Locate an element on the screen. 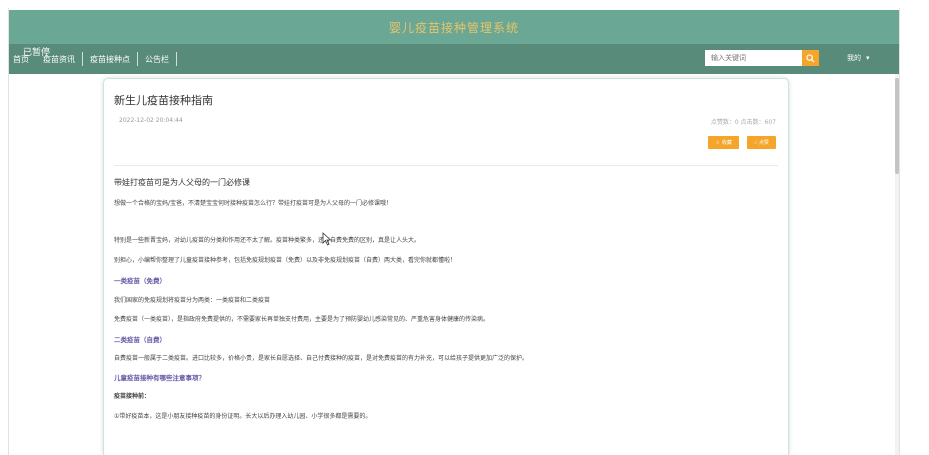 The width and height of the screenshot is (929, 455). nav-bar: 已暂停 首页 疫苗资讯 疫苗接种点 公告栏 我的 ▾ is located at coordinates (454, 59).